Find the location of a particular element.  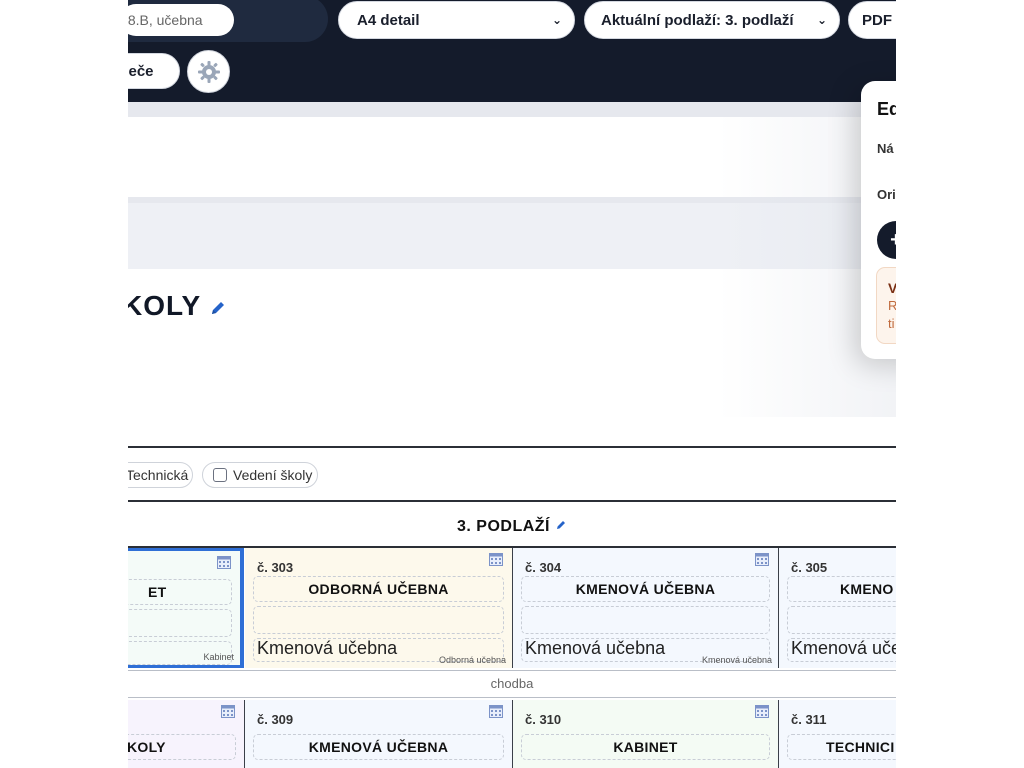

settings-button is located at coordinates (208, 71).